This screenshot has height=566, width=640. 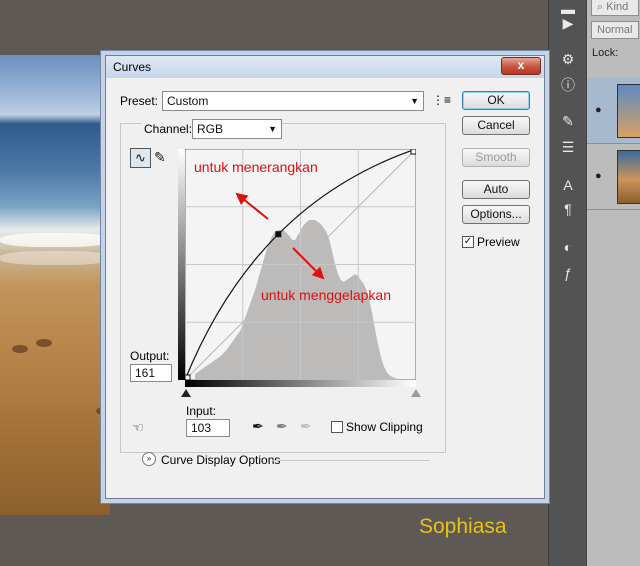 What do you see at coordinates (132, 67) in the screenshot?
I see `dialog-title: Curves` at bounding box center [132, 67].